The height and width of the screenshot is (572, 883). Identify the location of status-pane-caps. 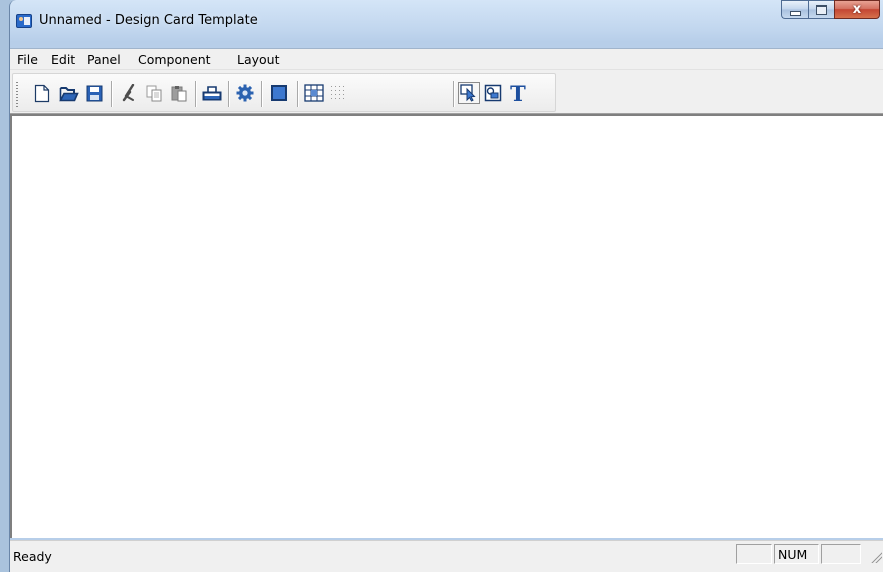
(754, 554).